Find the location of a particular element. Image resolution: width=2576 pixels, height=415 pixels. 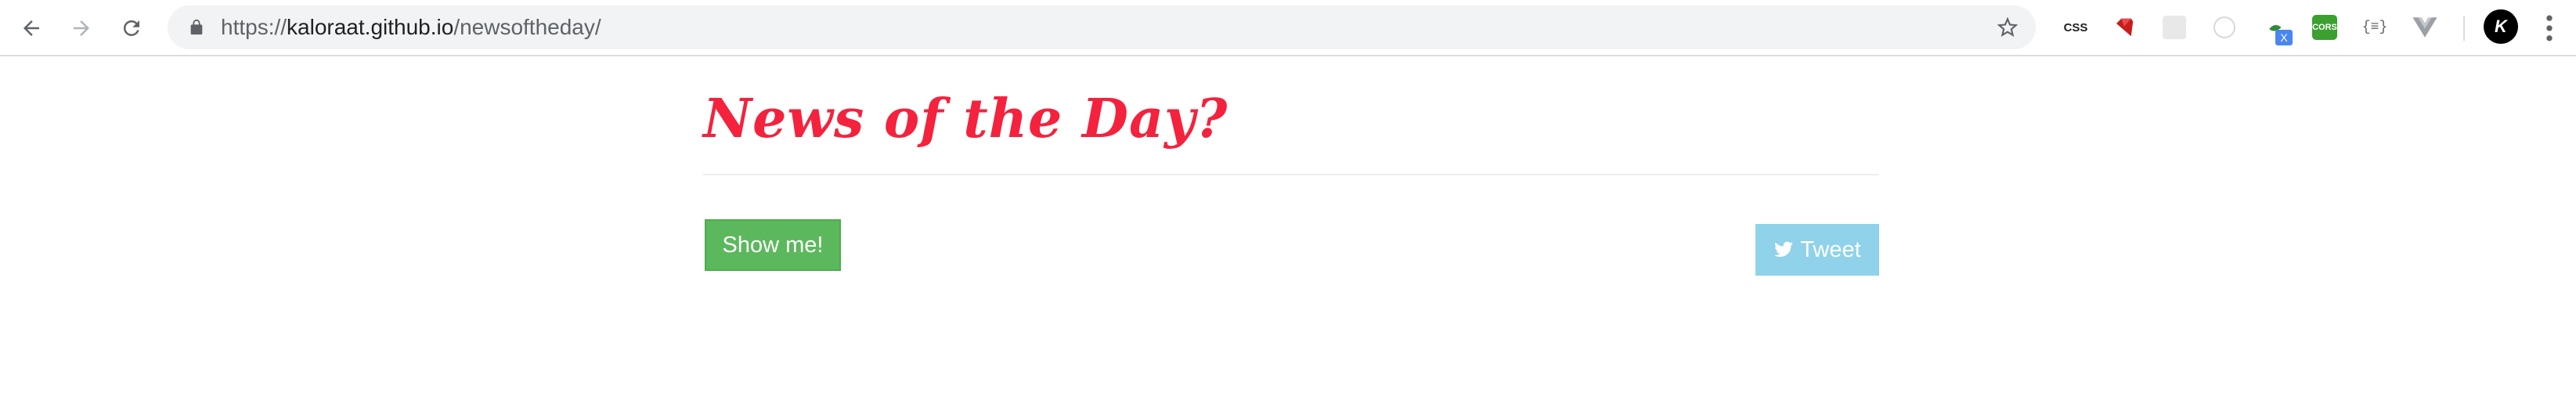

css-extension-label: CSS is located at coordinates (2075, 27).